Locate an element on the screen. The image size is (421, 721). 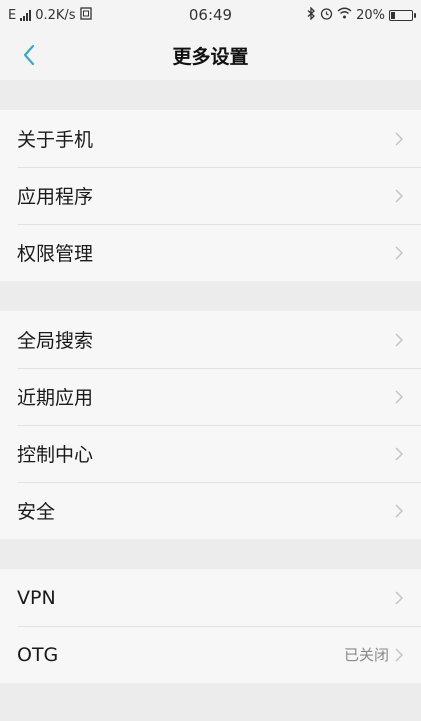
chevron-left-icon is located at coordinates (29, 55).